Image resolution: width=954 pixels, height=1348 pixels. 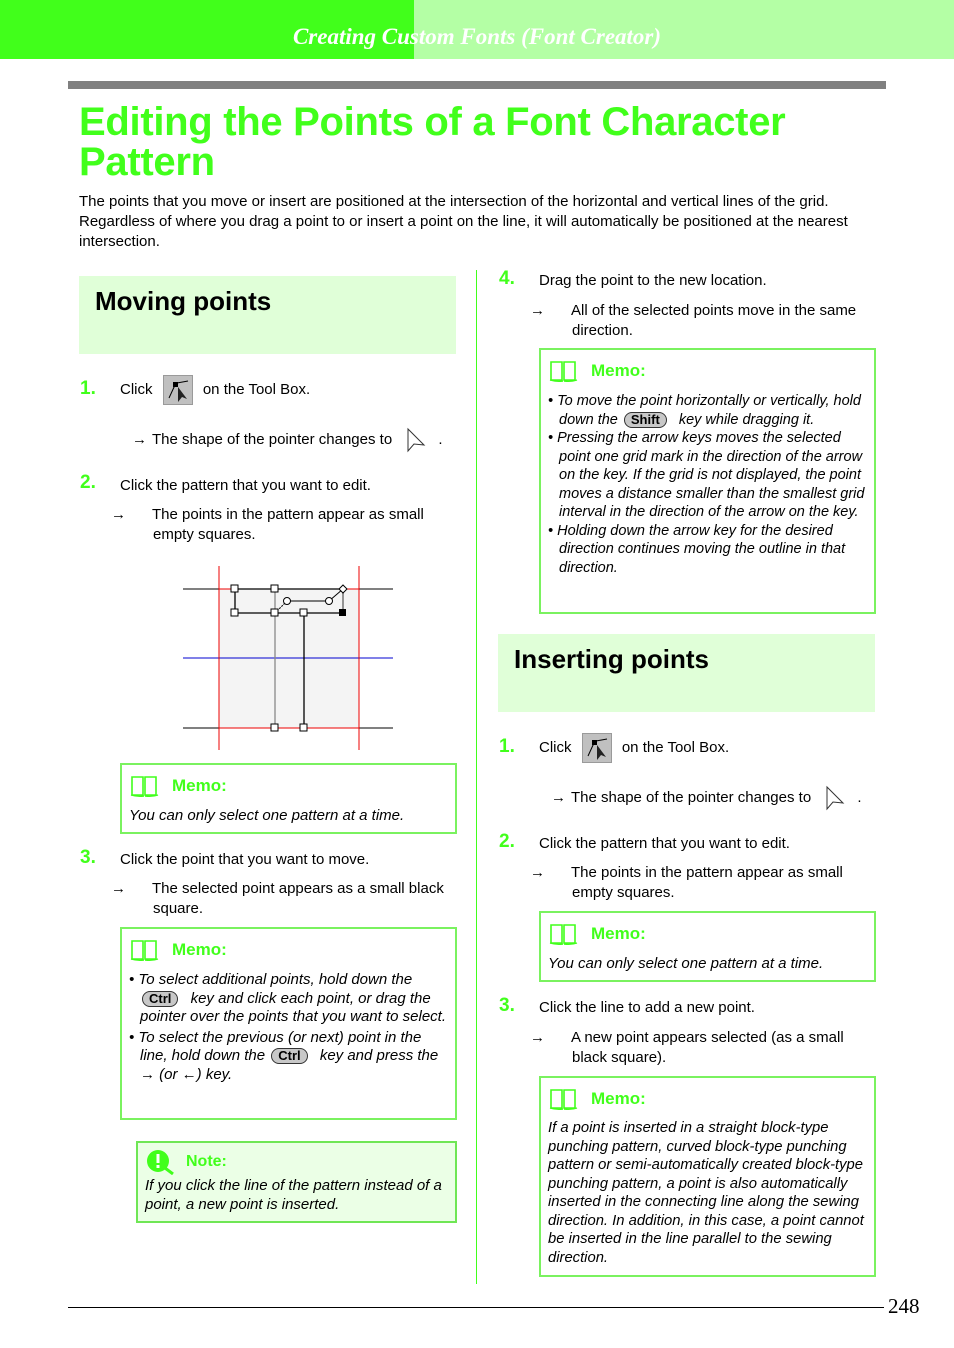 I want to click on section-heading: Moving points, so click(x=183, y=301).